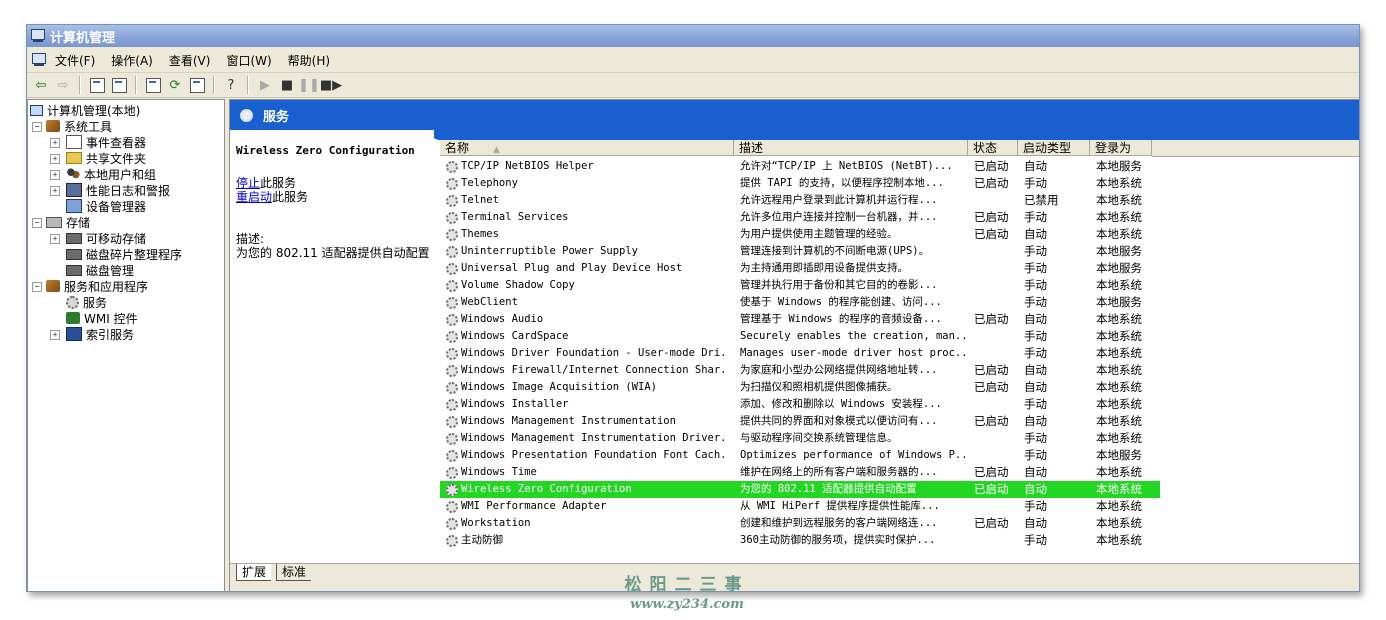 The image size is (1386, 620). I want to click on tree-item-wmi: WMI 控件, so click(102, 318).